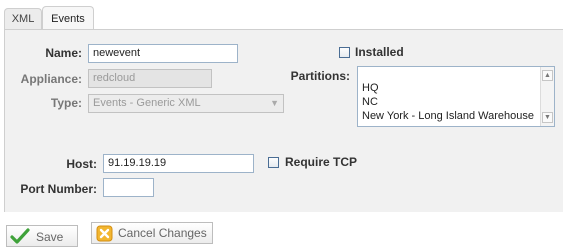  What do you see at coordinates (274, 103) in the screenshot?
I see `chevron-down-icon: ▼` at bounding box center [274, 103].